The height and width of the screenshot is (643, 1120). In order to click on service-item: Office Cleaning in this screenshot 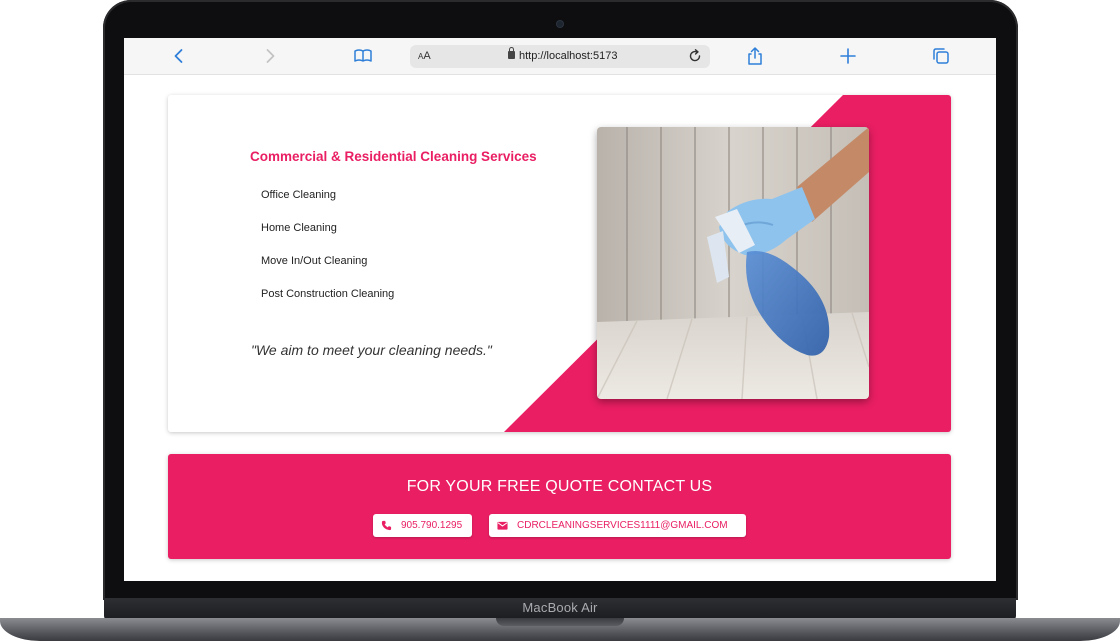, I will do `click(299, 195)`.